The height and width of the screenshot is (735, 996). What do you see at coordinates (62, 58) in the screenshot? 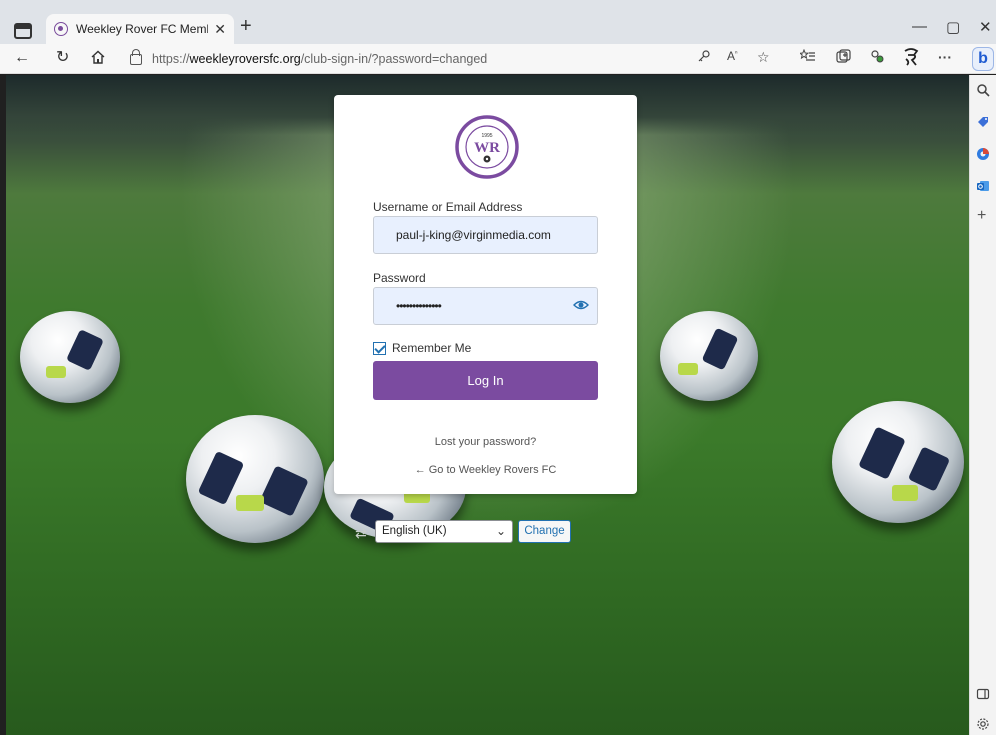
I see `refresh-icon: ↻` at bounding box center [62, 58].